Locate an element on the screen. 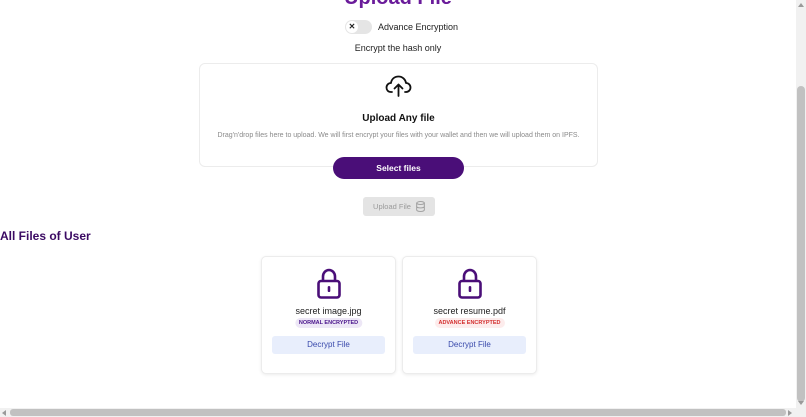 The width and height of the screenshot is (806, 417). upload-file-button: Upload File is located at coordinates (399, 206).